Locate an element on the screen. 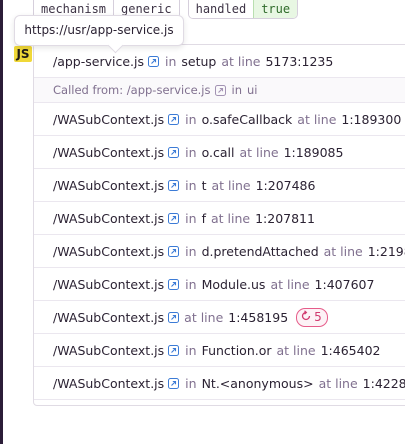  left-rail is located at coordinates (1, 222).